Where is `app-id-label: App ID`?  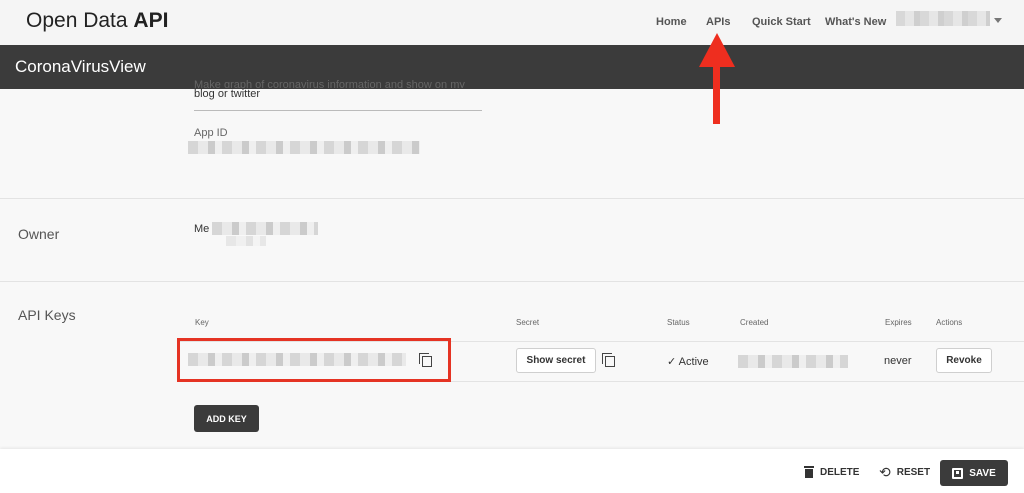 app-id-label: App ID is located at coordinates (211, 133).